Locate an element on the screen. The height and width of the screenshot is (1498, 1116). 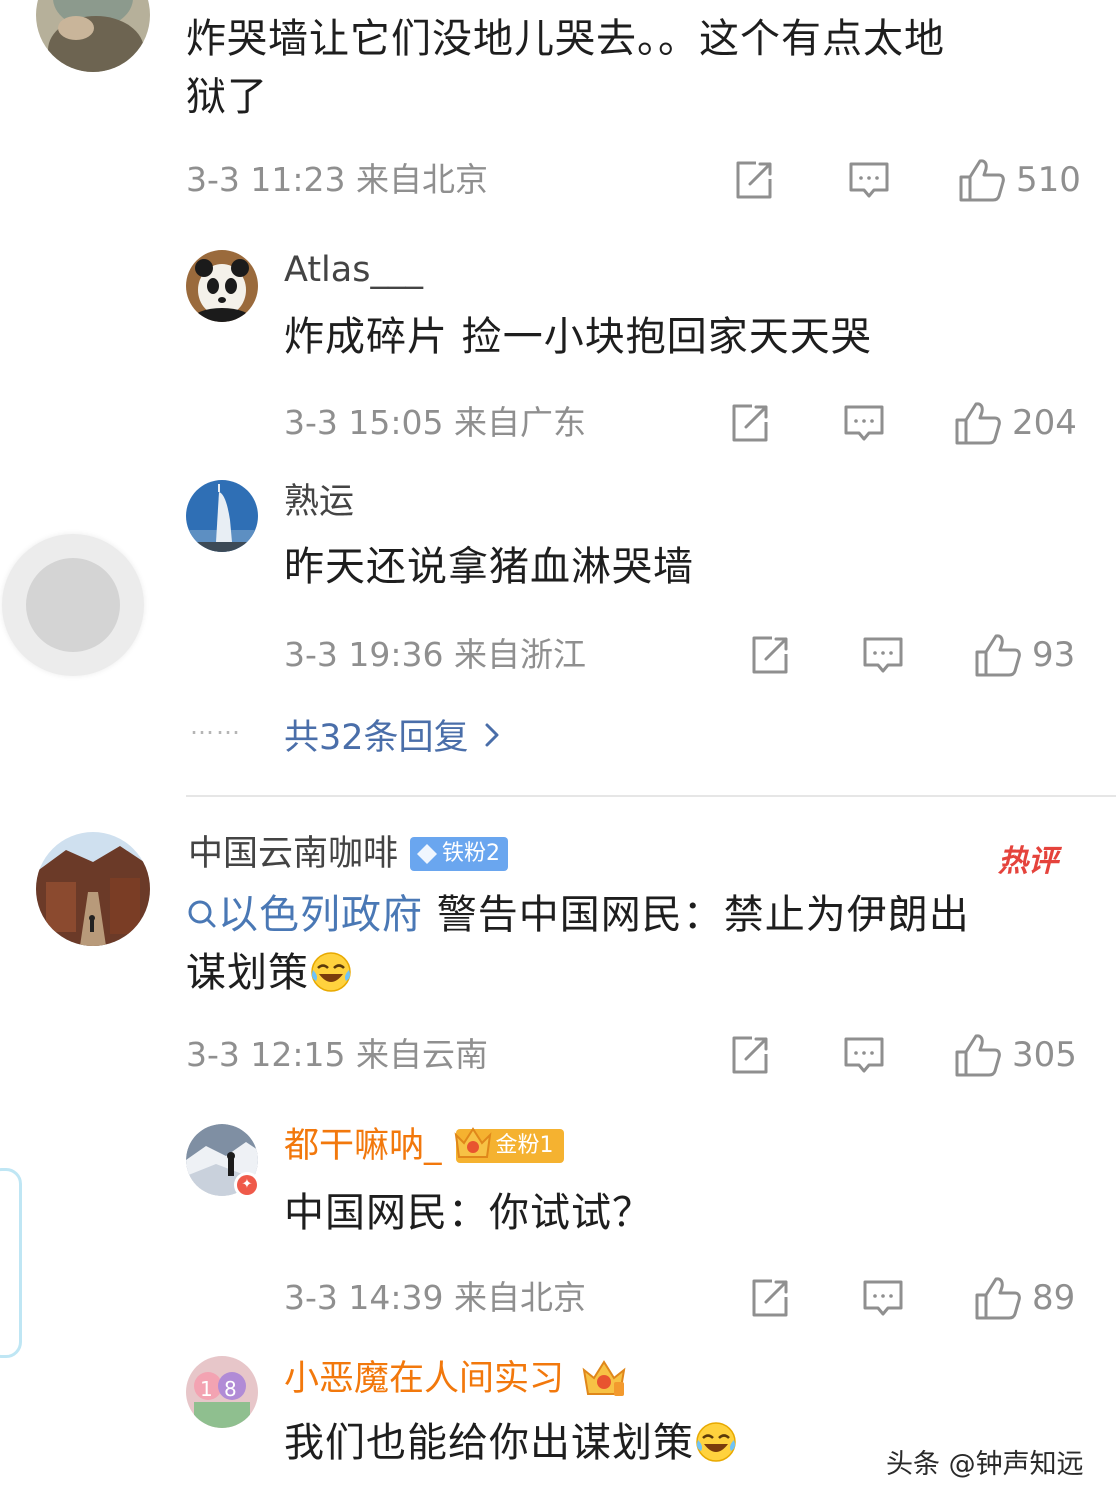
reply-username: 小恶魔在人间实习 is located at coordinates (457, 1379).